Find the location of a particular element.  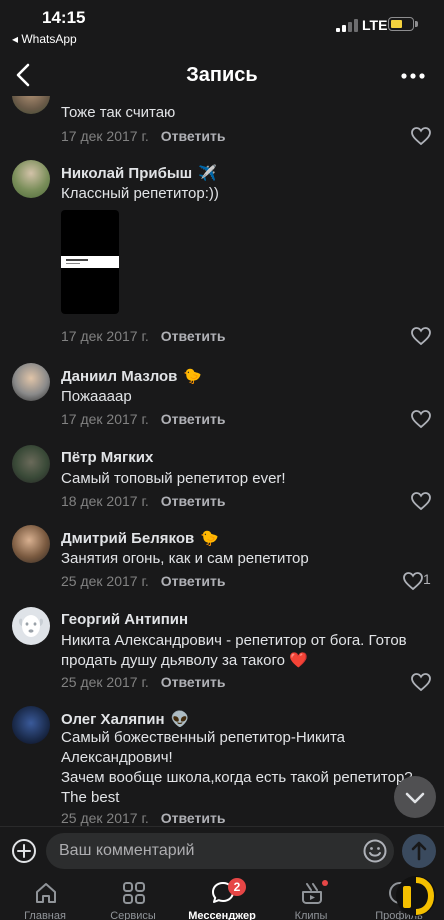

author-name: Дмитрий Беляков is located at coordinates (128, 538).